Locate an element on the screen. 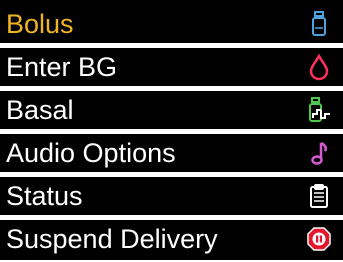 The image size is (343, 262). menu-item-enter-bg: Enter BG is located at coordinates (171, 67).